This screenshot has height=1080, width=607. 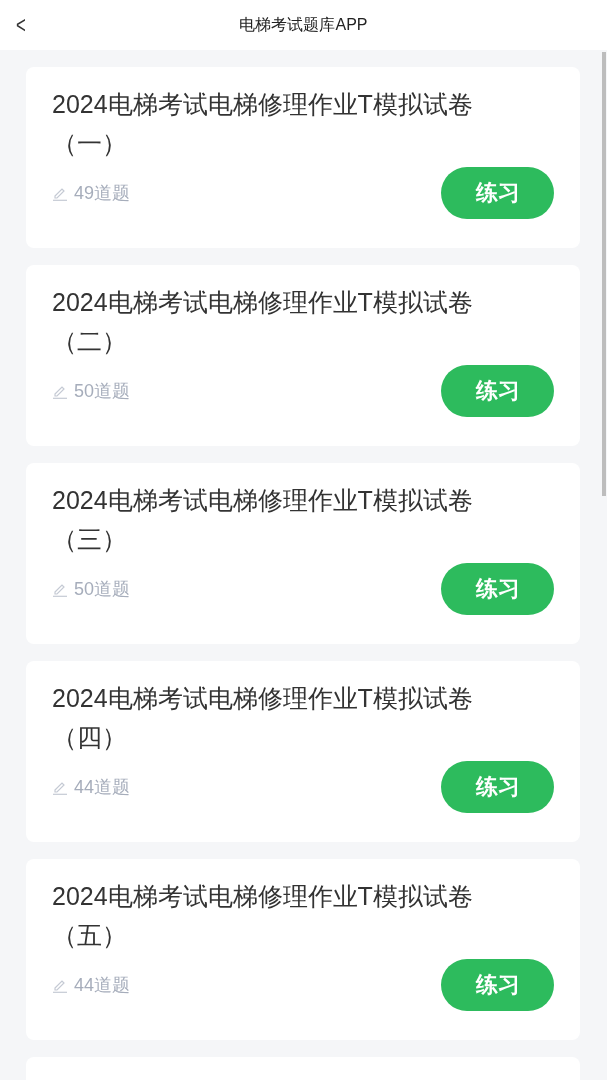 What do you see at coordinates (263, 718) in the screenshot?
I see `paper-title: 2024电梯考试电梯修理作业T模拟试卷（四）` at bounding box center [263, 718].